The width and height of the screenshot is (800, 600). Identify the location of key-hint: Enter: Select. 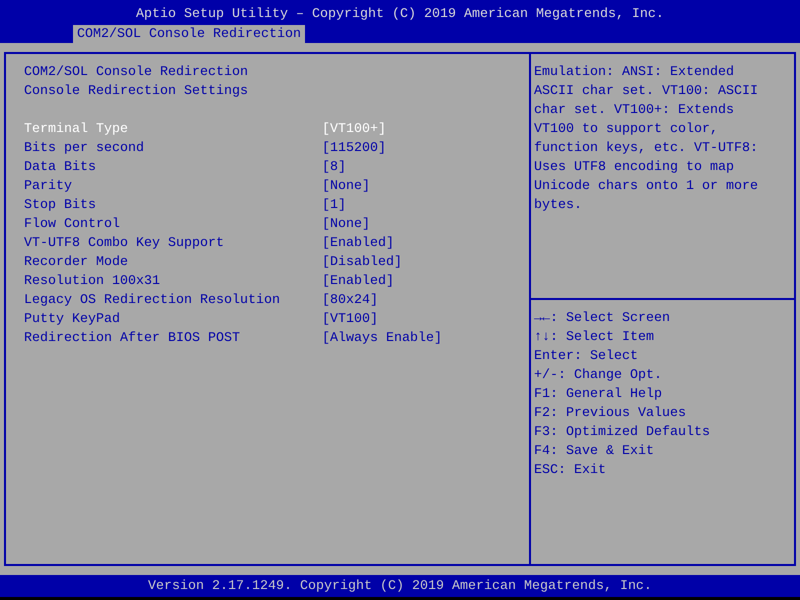
(586, 357).